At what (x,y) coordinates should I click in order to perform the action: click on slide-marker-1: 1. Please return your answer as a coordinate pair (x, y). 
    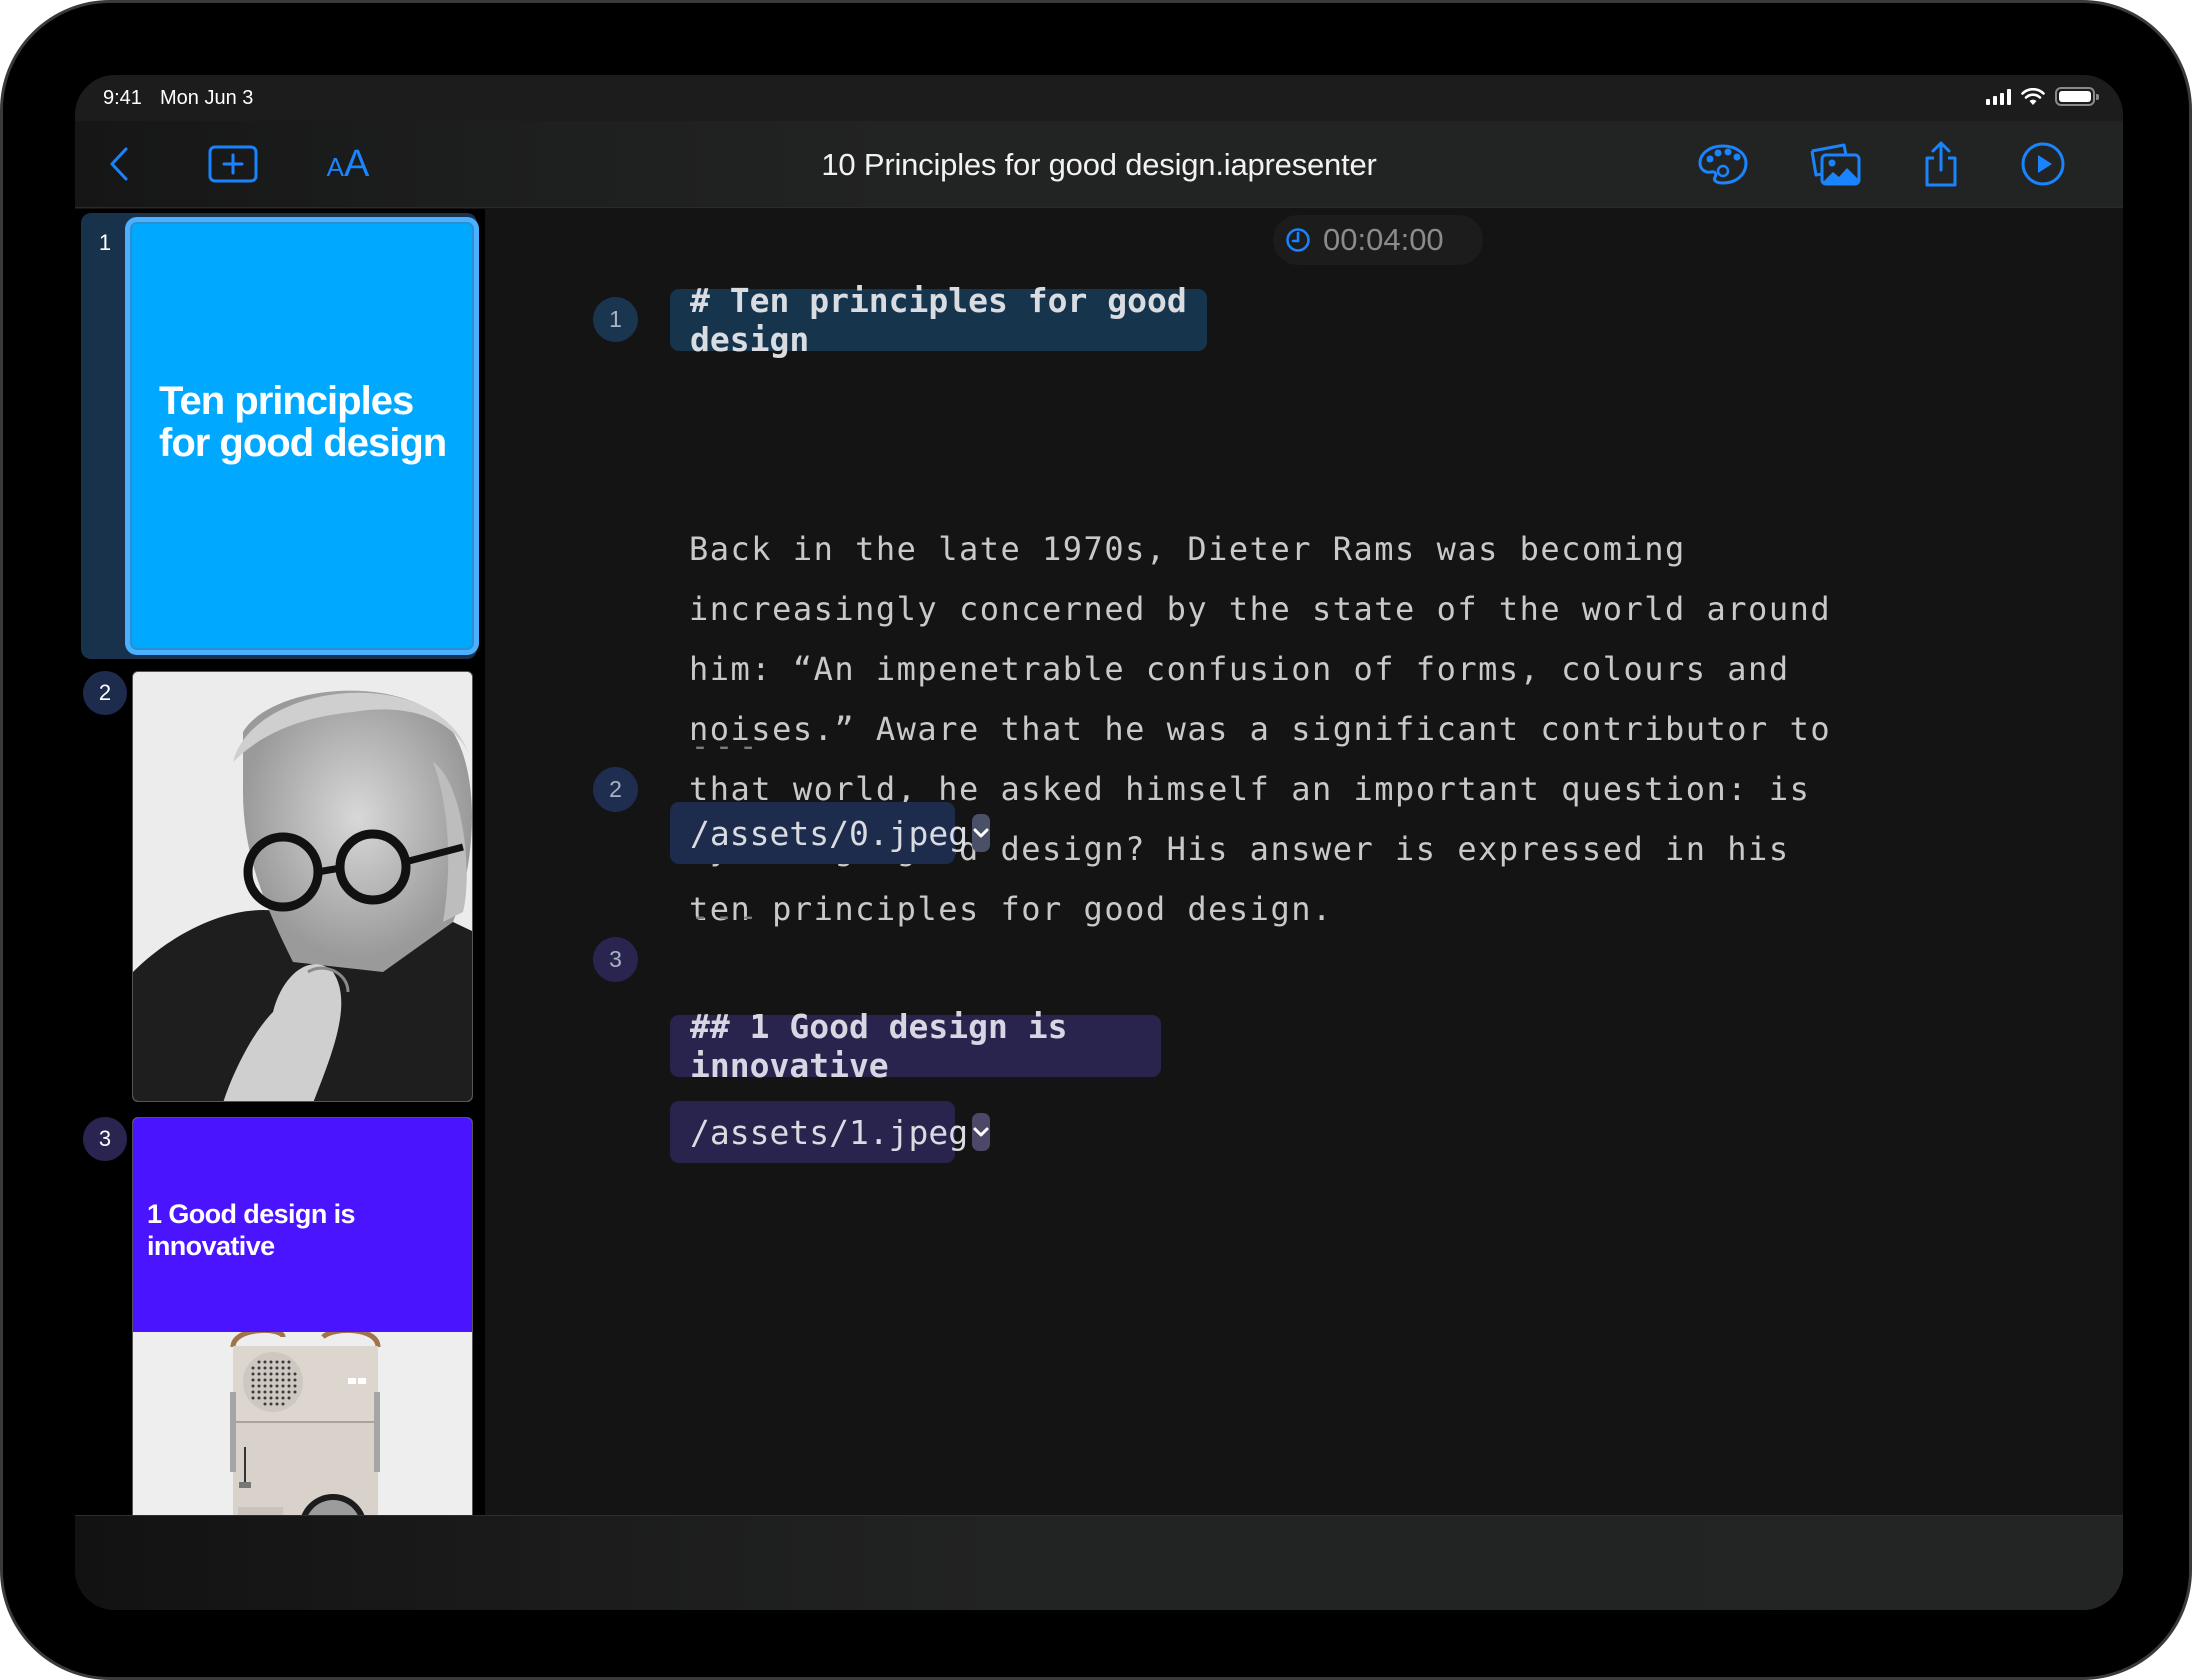
    Looking at the image, I should click on (615, 319).